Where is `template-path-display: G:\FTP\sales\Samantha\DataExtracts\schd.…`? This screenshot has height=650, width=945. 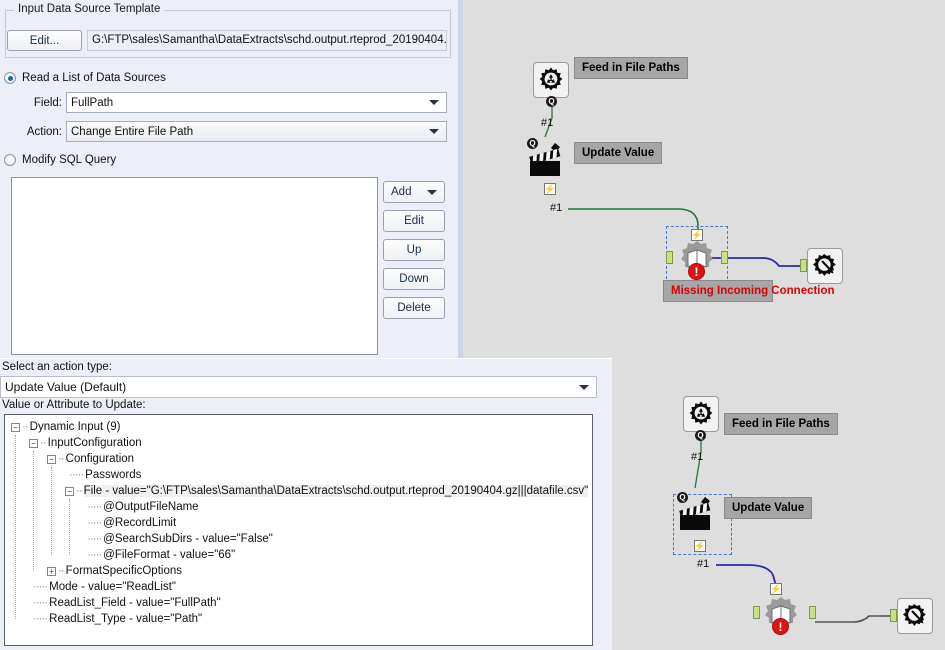
template-path-display: G:\FTP\sales\Samantha\DataExtracts\schd.… is located at coordinates (267, 40).